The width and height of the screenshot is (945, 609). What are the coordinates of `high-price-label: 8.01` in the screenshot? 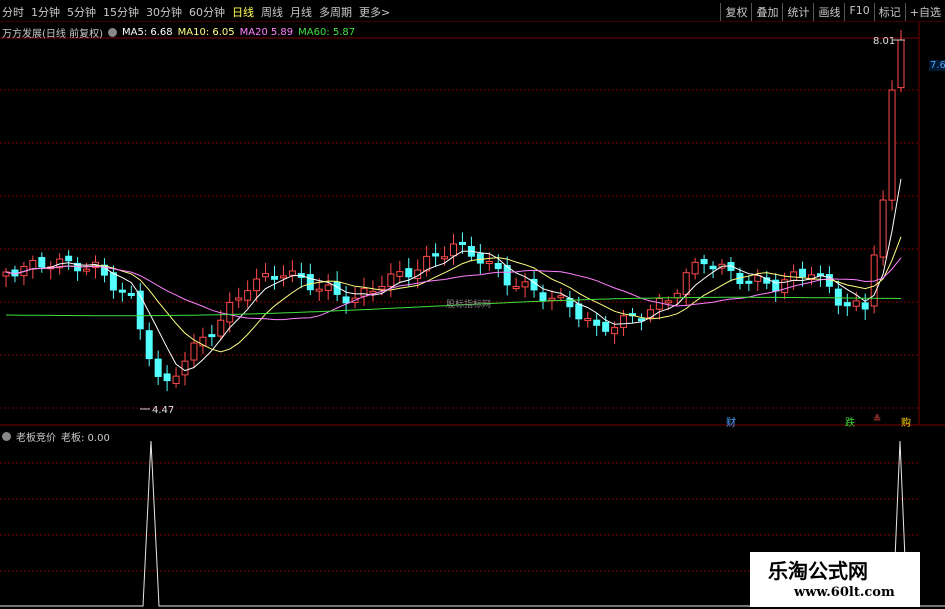 It's located at (884, 41).